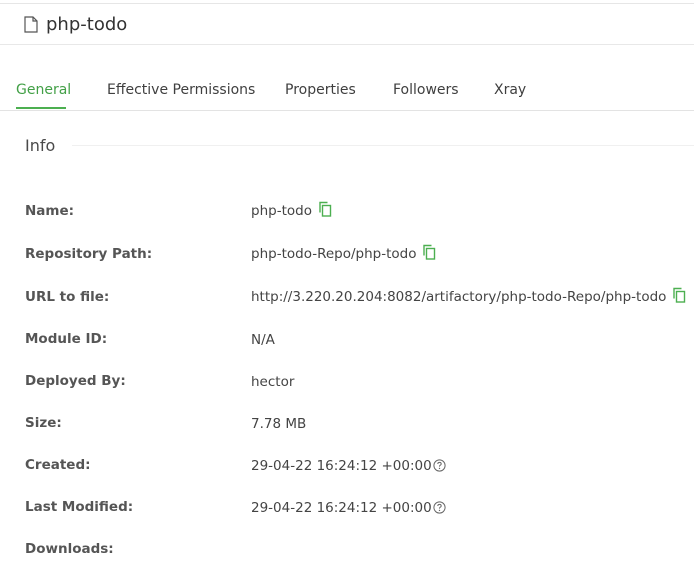 The image size is (694, 565). I want to click on created-label: Created:, so click(58, 465).